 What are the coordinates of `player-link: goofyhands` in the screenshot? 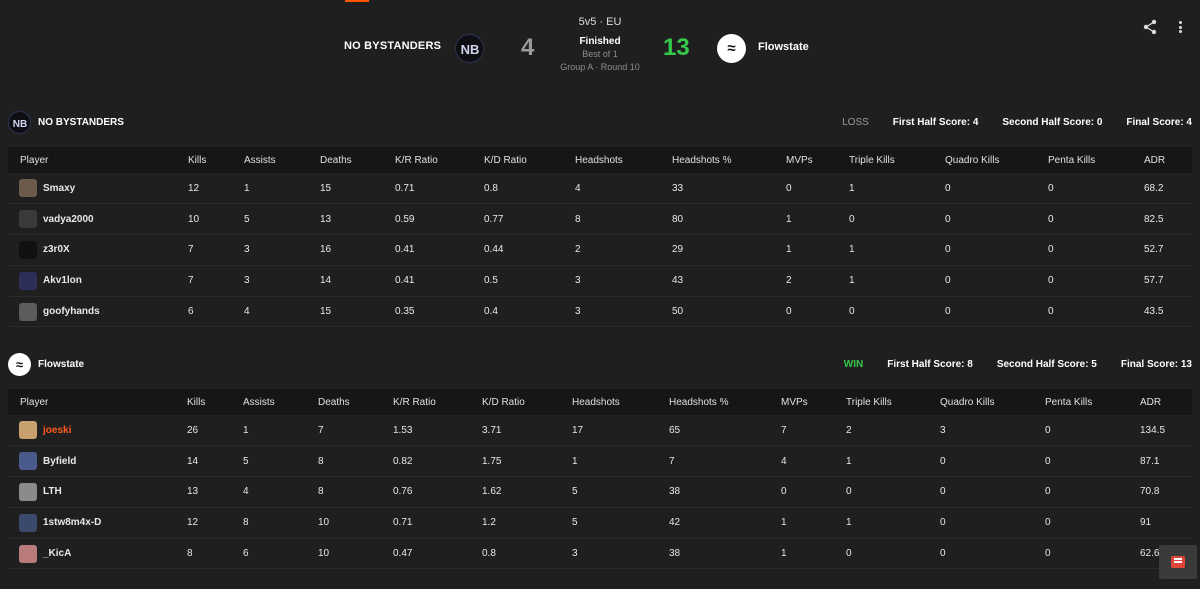 It's located at (97, 311).